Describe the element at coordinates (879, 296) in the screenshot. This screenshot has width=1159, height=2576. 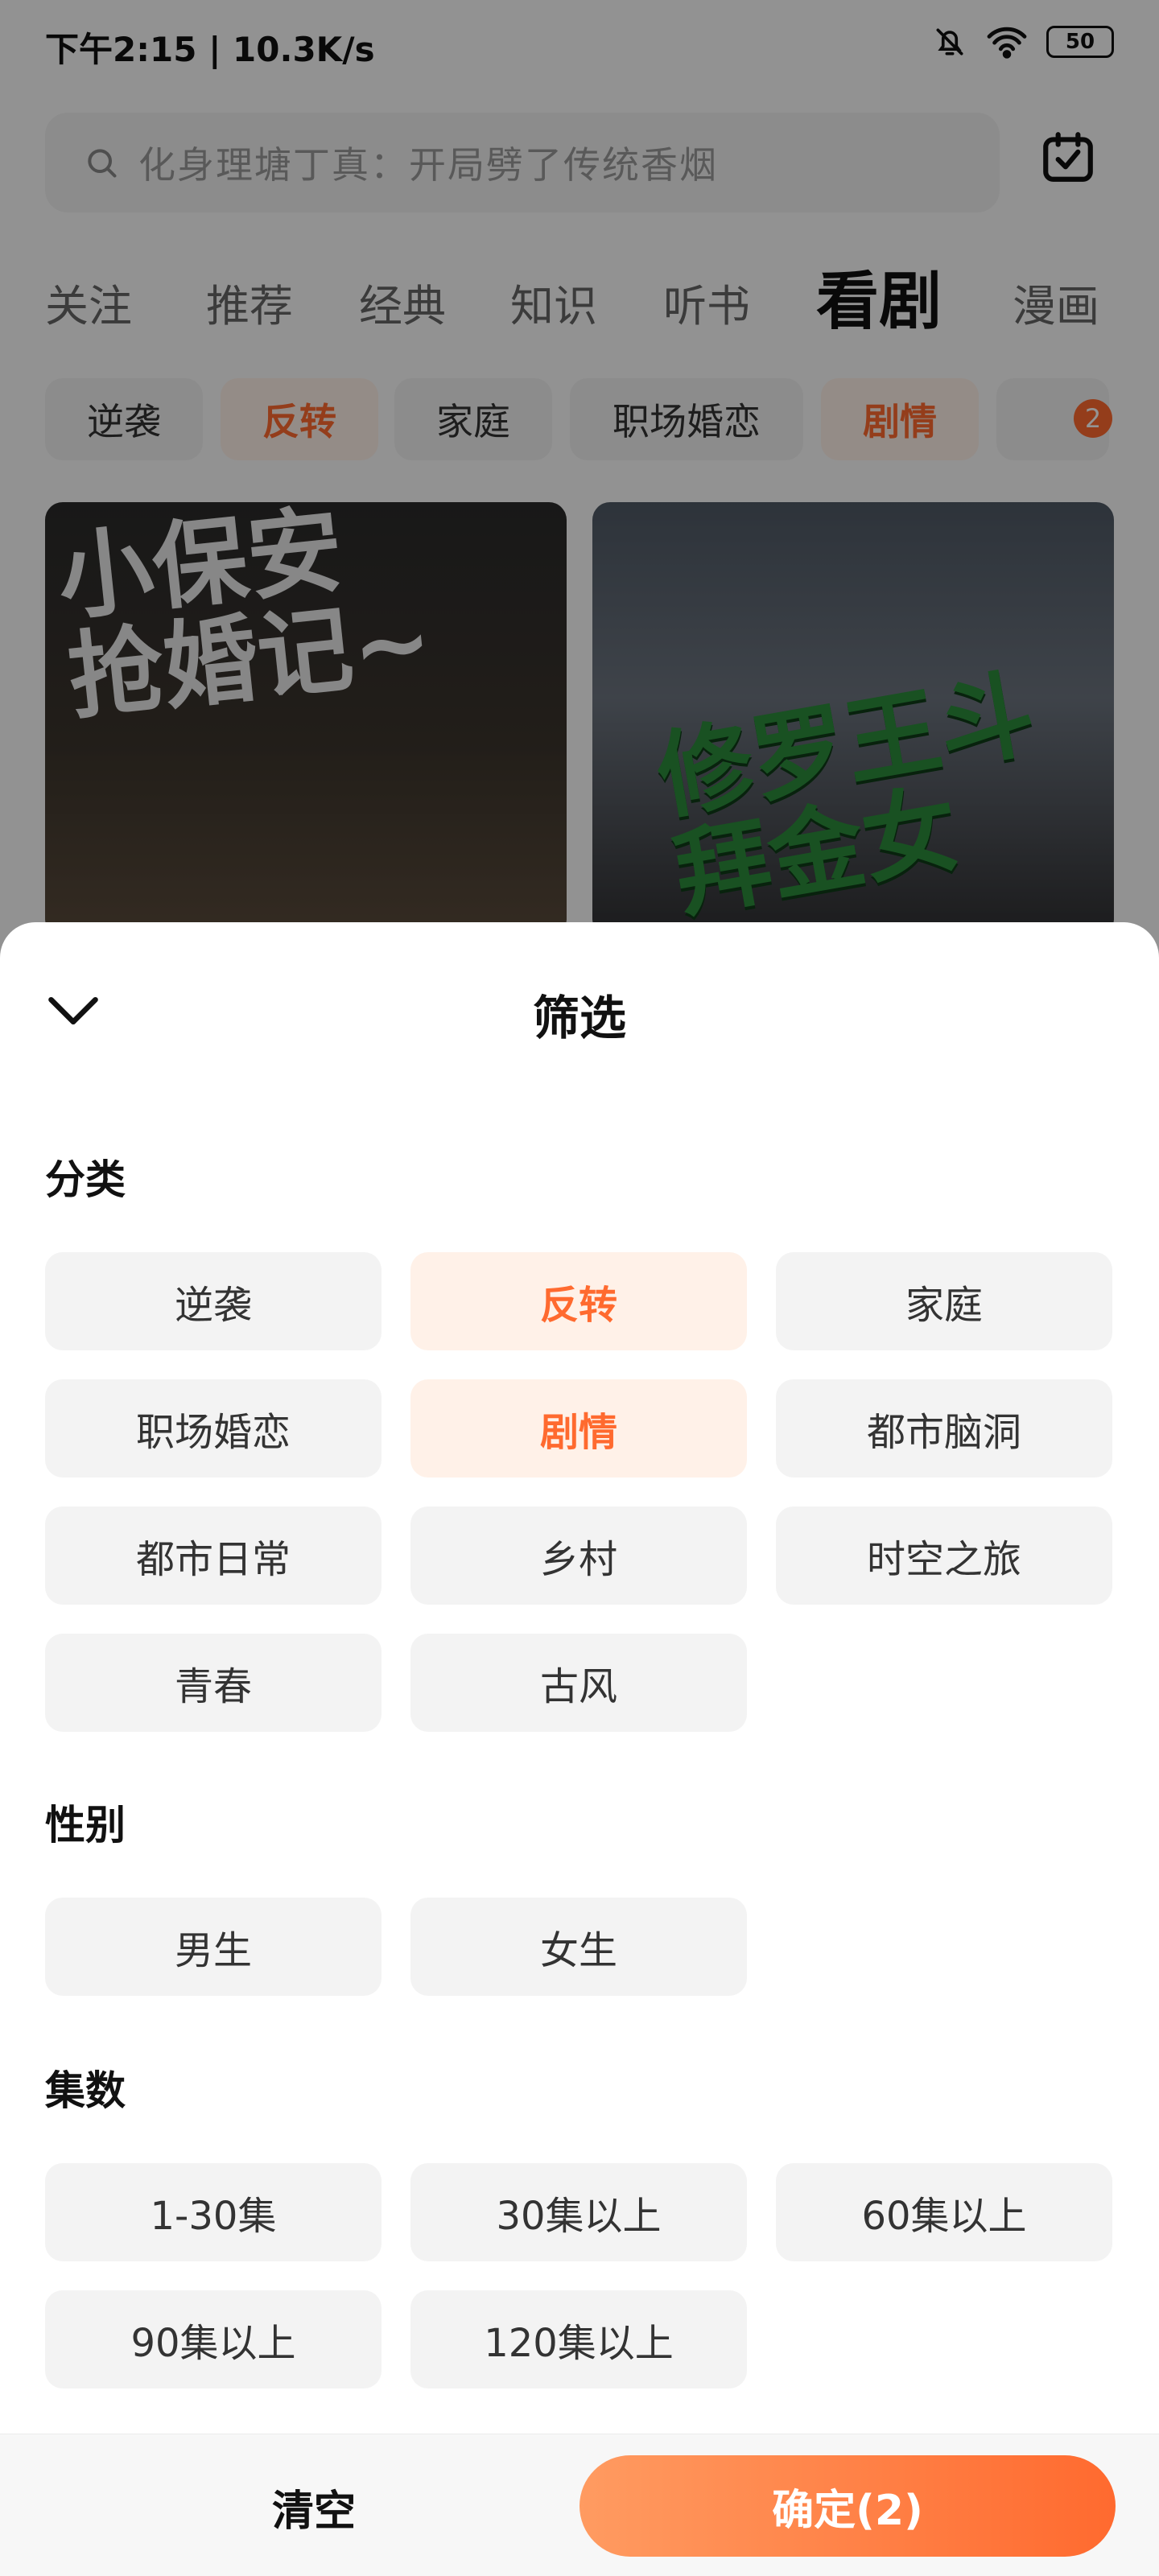
I see `tab-kanju: 看剧` at that location.